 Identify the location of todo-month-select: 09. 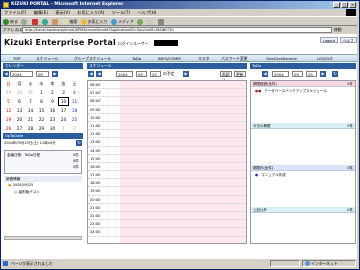
(297, 74).